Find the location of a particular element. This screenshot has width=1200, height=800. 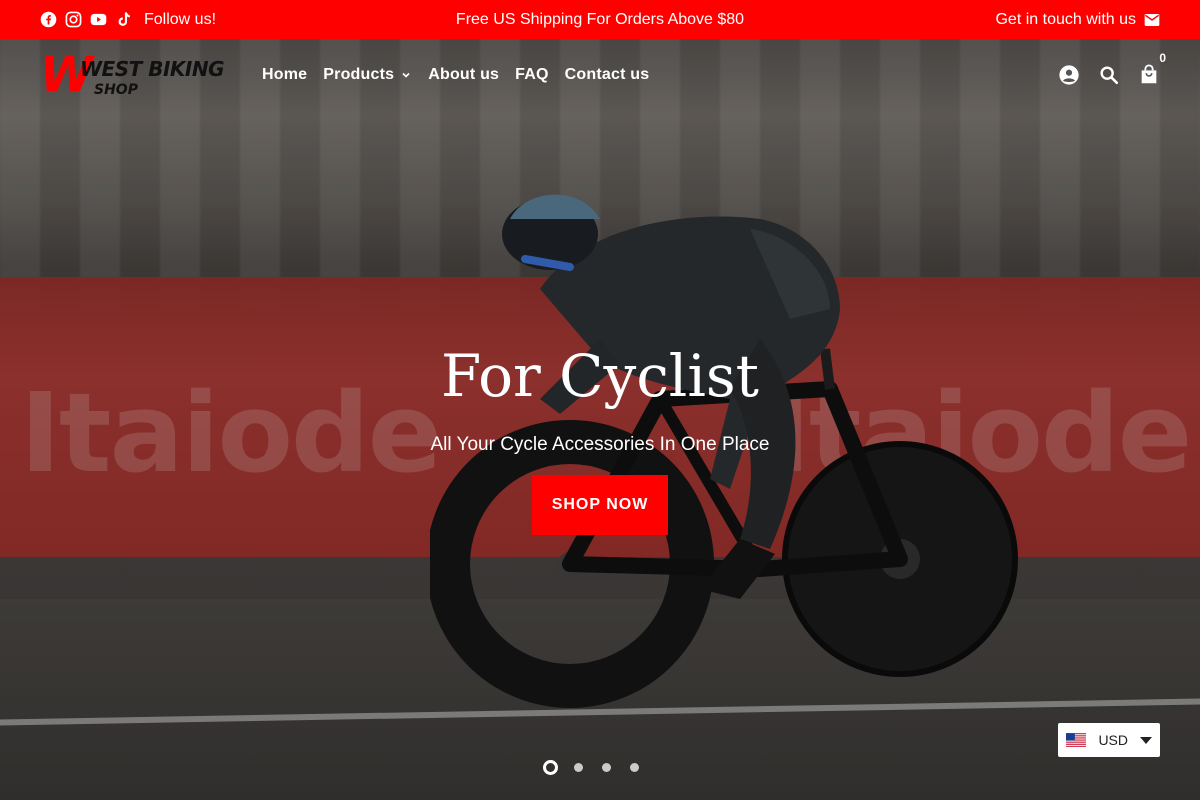

logo-line-1: WEST BIKING is located at coordinates (152, 69).